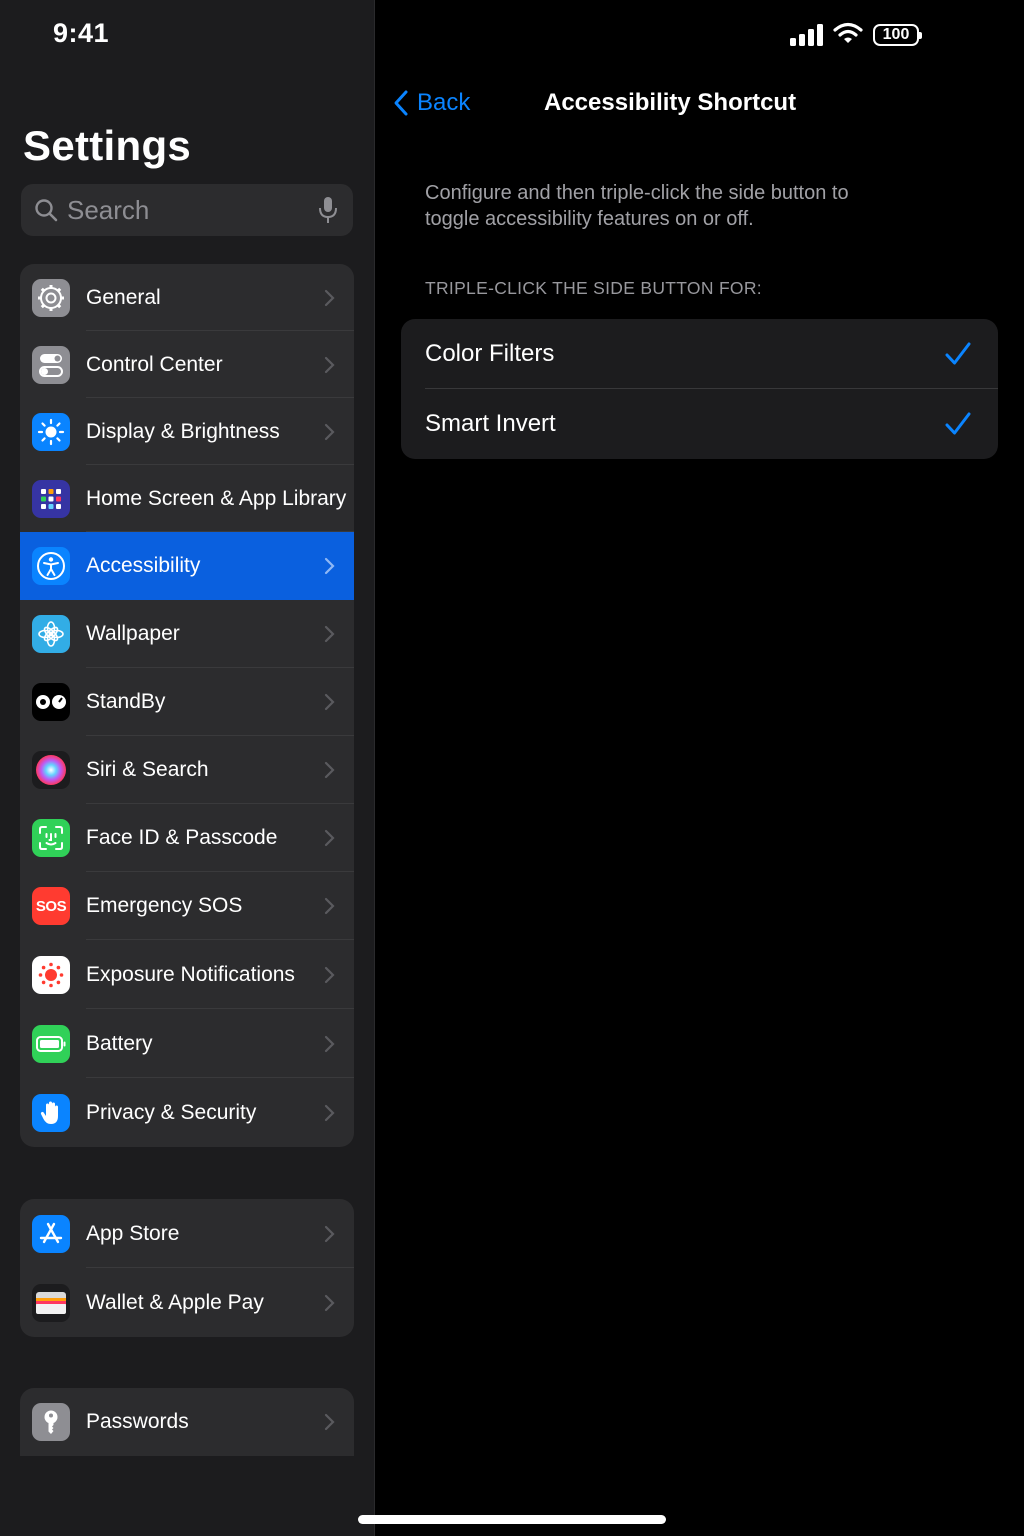 The height and width of the screenshot is (1536, 1024). Describe the element at coordinates (848, 35) in the screenshot. I see `wifi-icon` at that location.